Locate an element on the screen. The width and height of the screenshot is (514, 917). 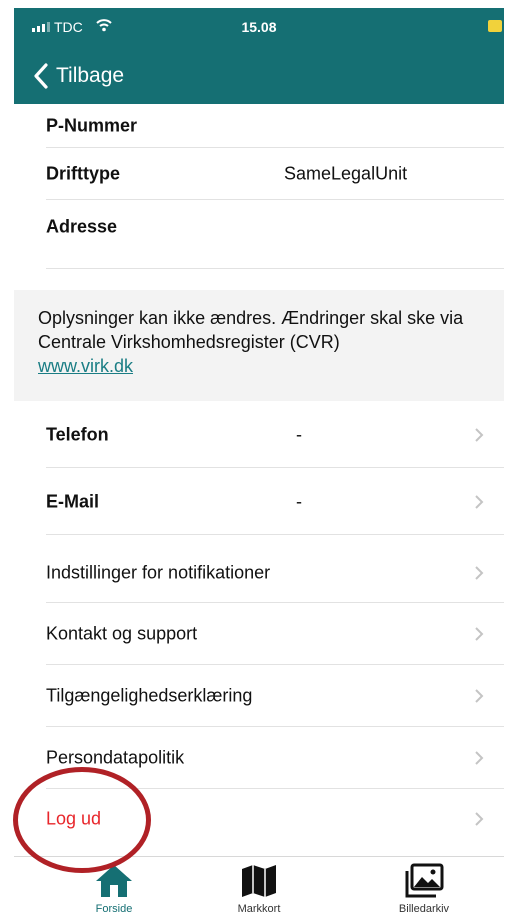
row-label: Telefon is located at coordinates (77, 434).